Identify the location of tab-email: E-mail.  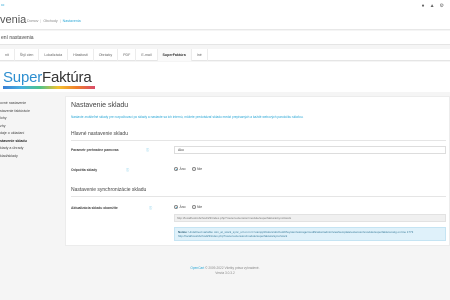
(147, 55).